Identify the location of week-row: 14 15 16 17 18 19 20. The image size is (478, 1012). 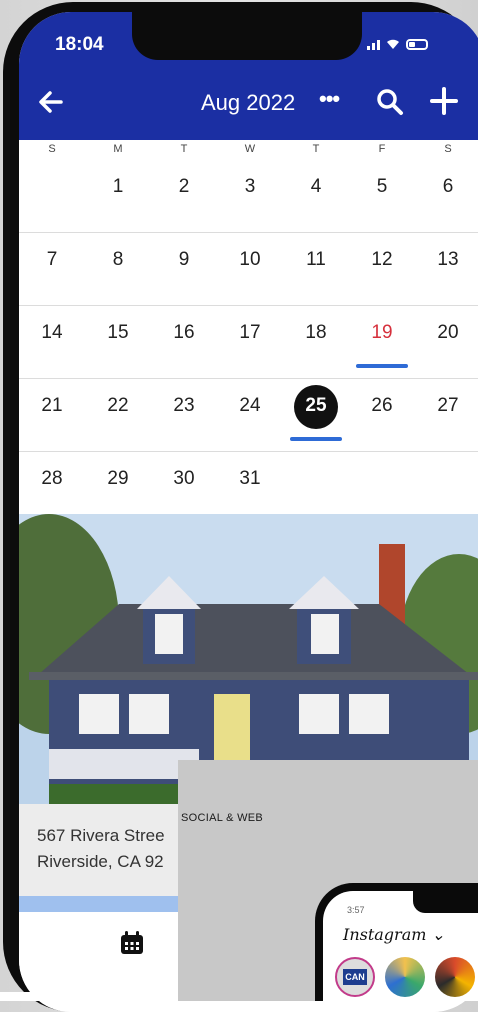
(248, 342).